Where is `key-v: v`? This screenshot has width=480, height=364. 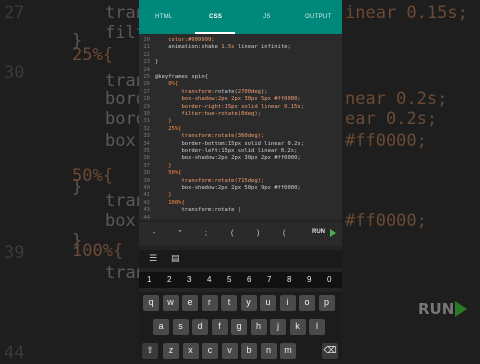
key-v: v is located at coordinates (229, 351).